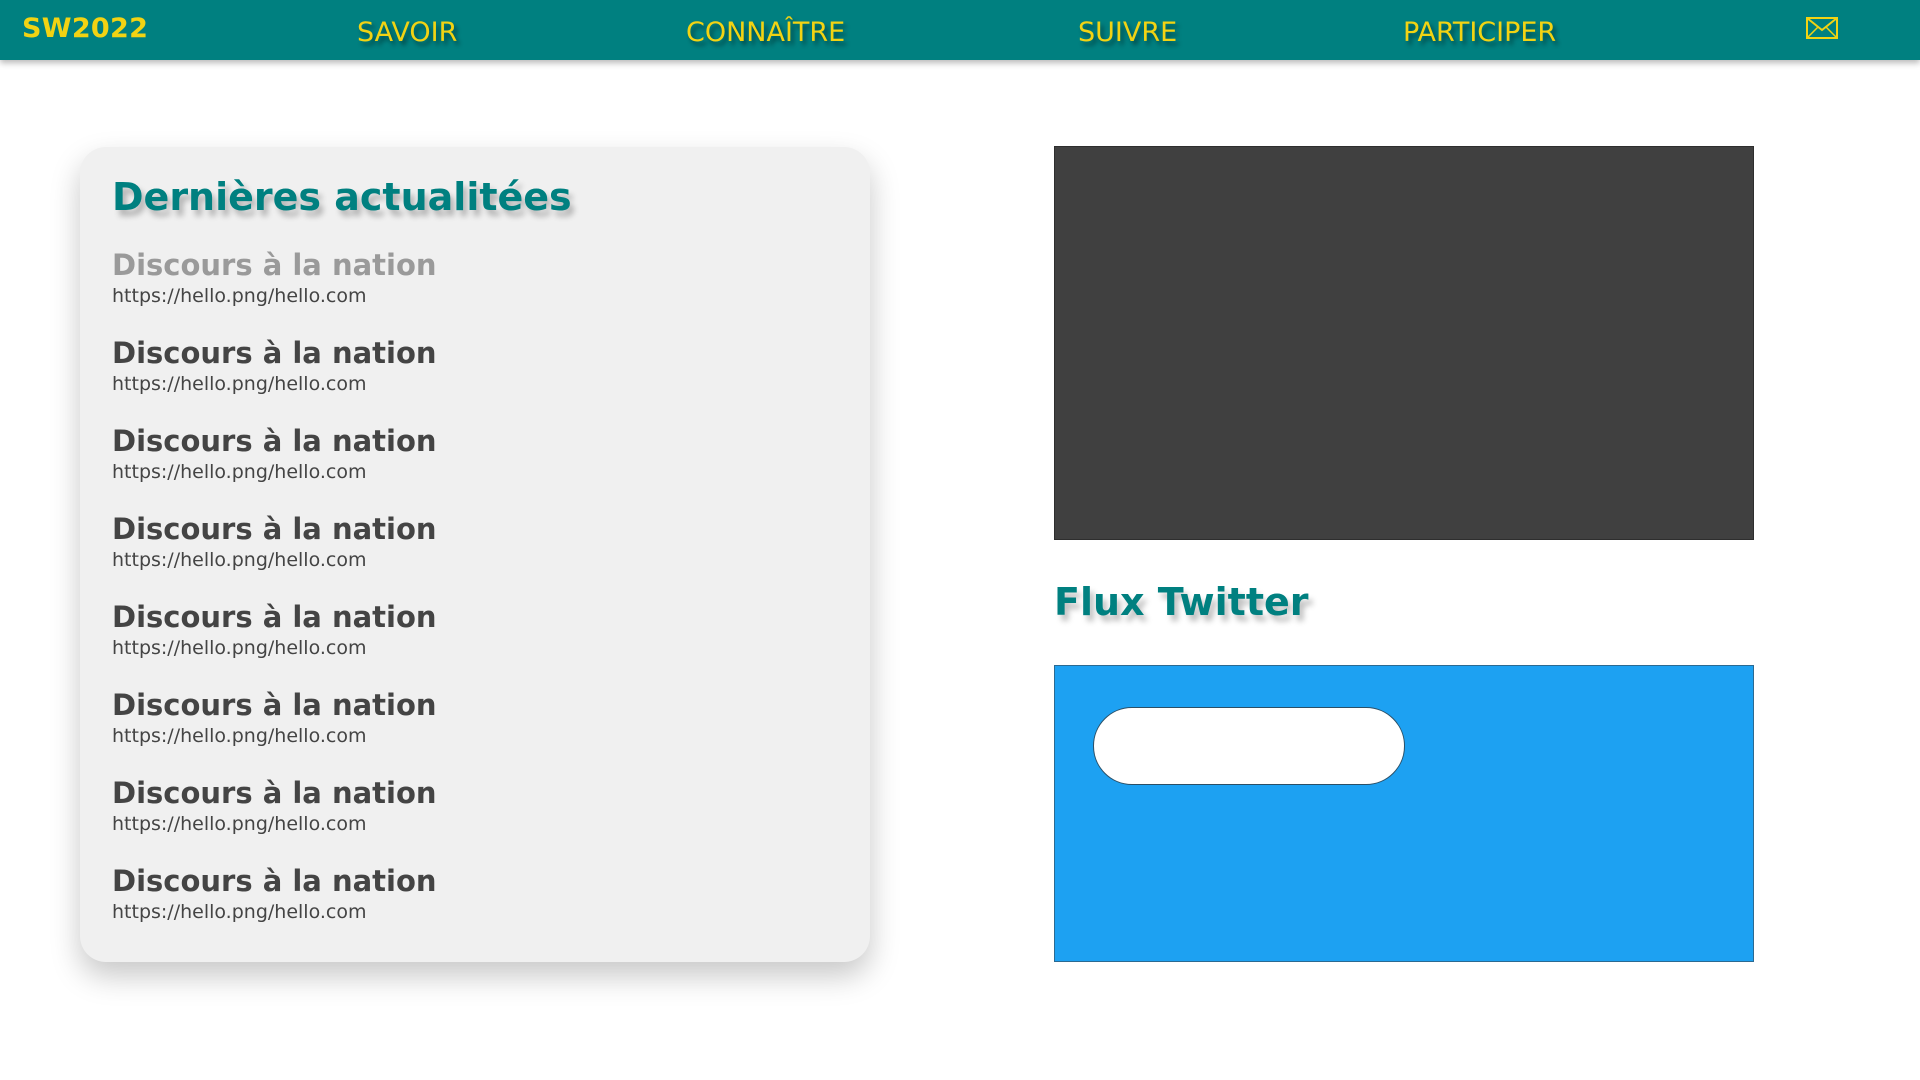  Describe the element at coordinates (85, 28) in the screenshot. I see `site-logo: SW2022` at that location.